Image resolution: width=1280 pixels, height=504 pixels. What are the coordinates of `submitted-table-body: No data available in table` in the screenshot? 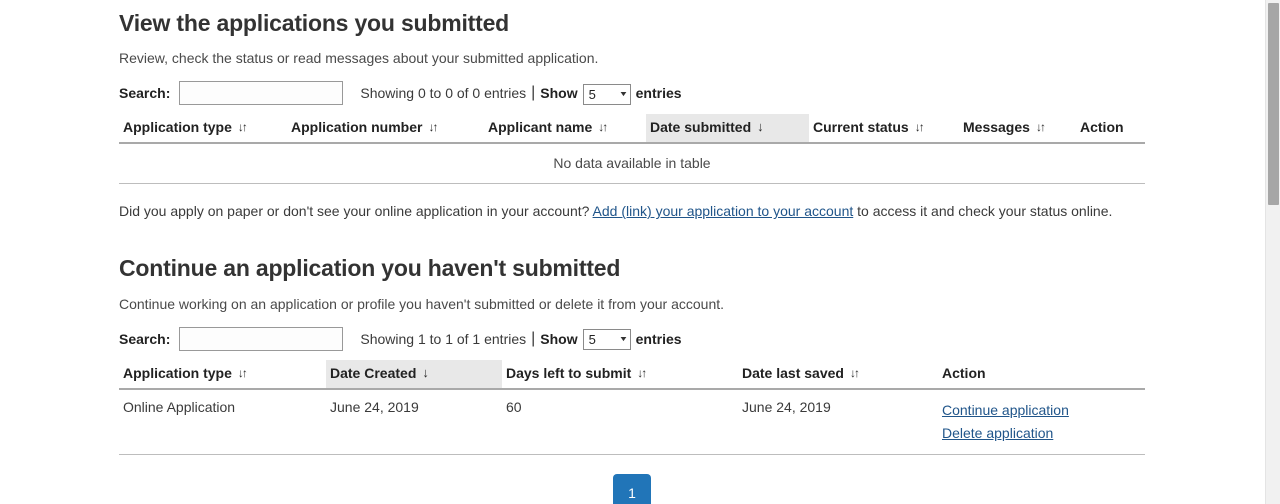 It's located at (632, 164).